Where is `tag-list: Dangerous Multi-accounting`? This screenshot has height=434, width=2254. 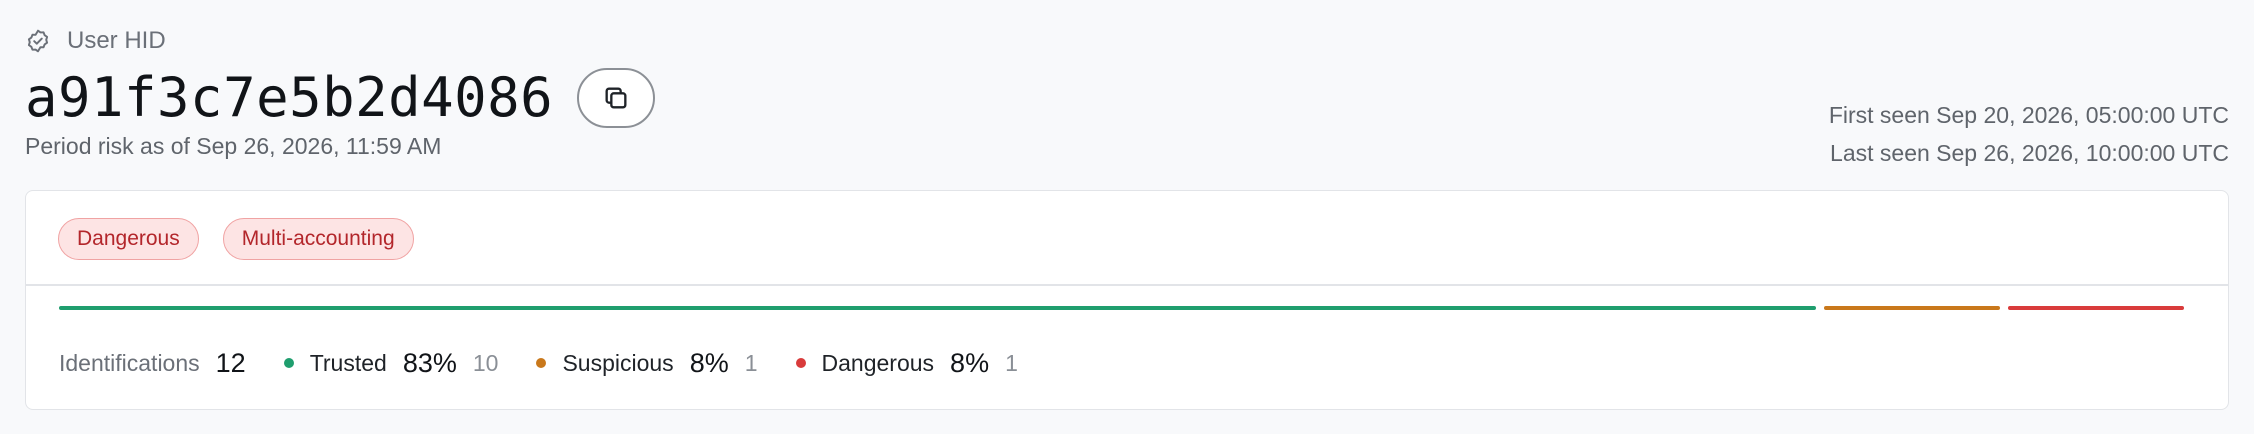
tag-list: Dangerous Multi-accounting is located at coordinates (236, 239).